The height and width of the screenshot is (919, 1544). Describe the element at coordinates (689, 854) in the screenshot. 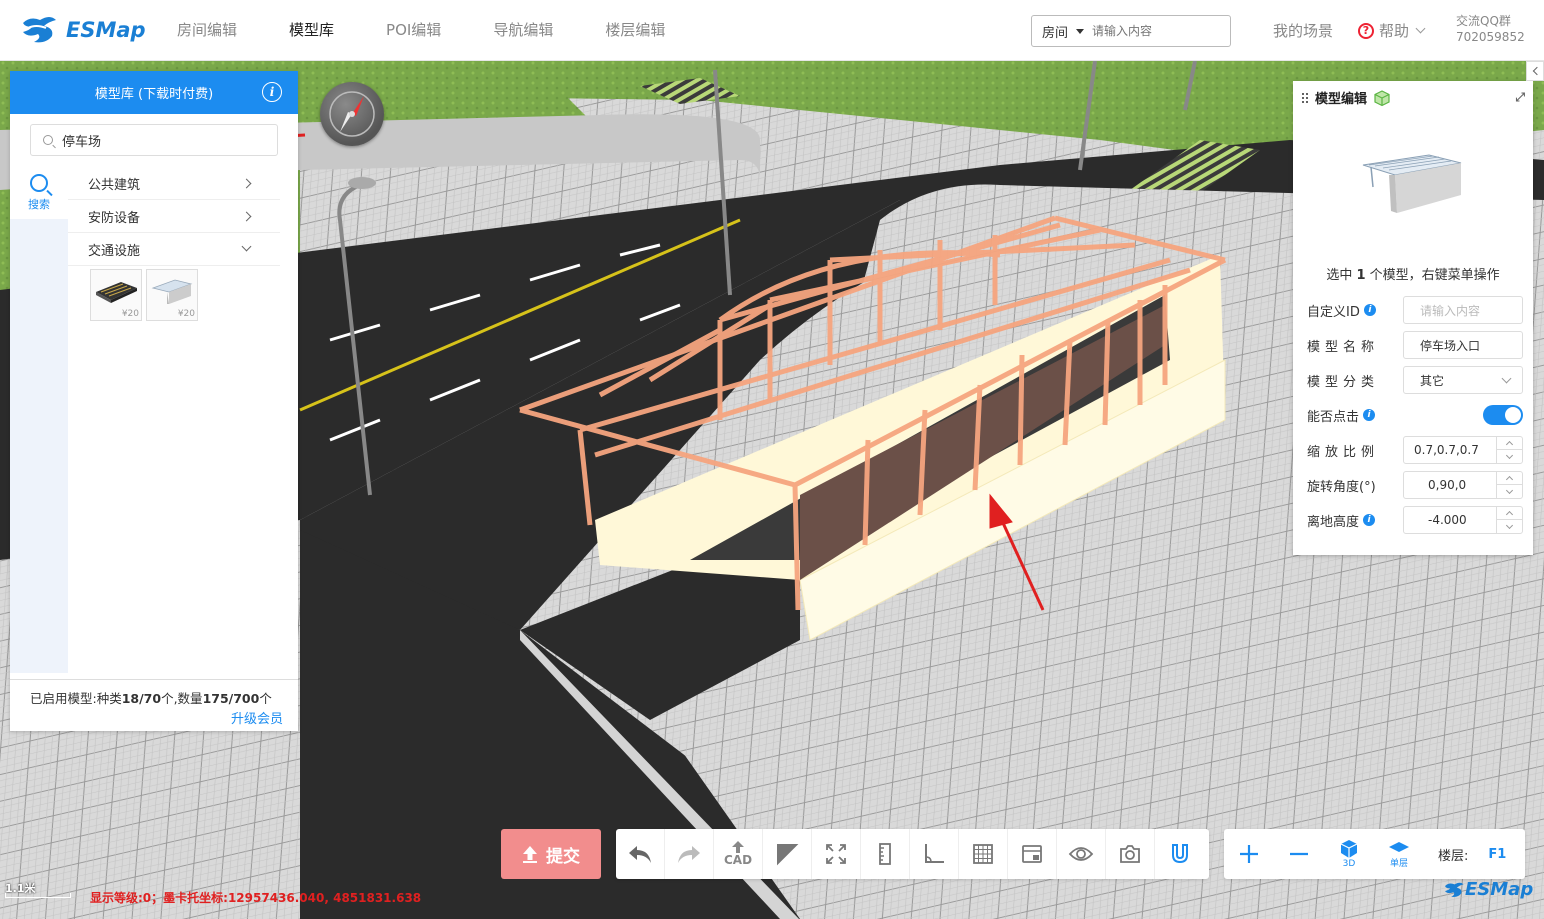

I see `redo-button` at that location.